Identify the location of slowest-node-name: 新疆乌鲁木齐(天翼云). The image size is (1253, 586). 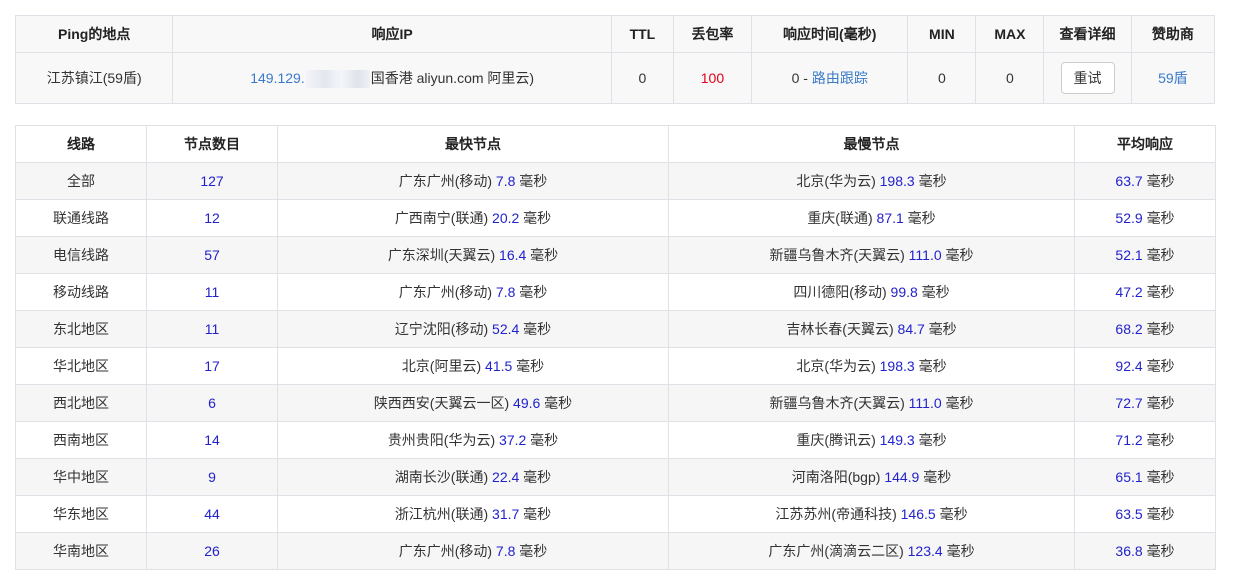
(837, 255).